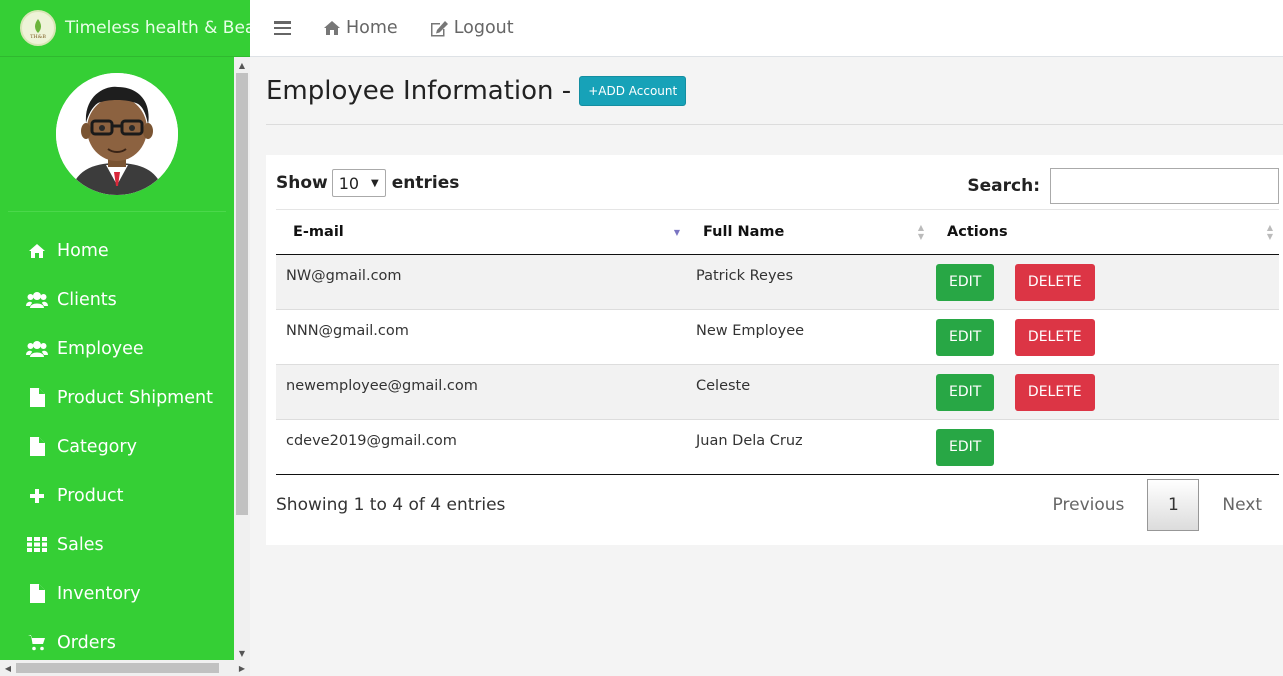  What do you see at coordinates (100, 348) in the screenshot?
I see `sidebar-item-label: Employee` at bounding box center [100, 348].